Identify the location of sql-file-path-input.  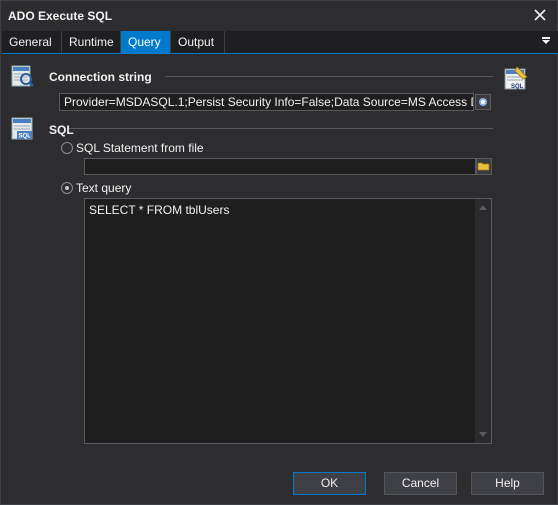
(280, 166).